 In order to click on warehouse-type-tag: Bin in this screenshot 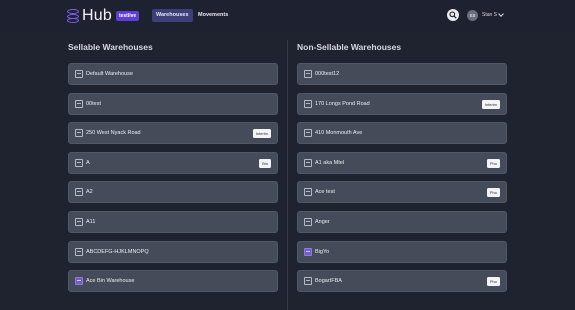, I will do `click(265, 163)`.